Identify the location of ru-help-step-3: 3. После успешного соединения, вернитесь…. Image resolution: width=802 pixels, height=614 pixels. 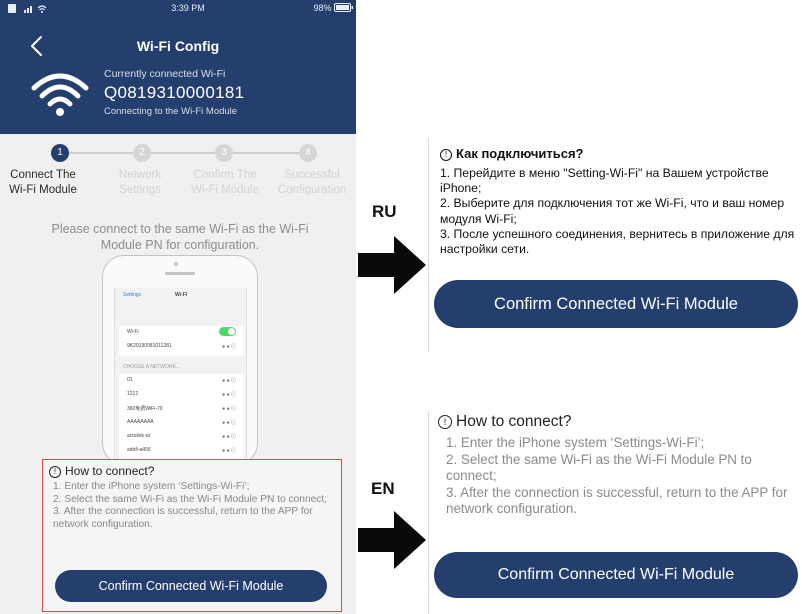
(617, 241).